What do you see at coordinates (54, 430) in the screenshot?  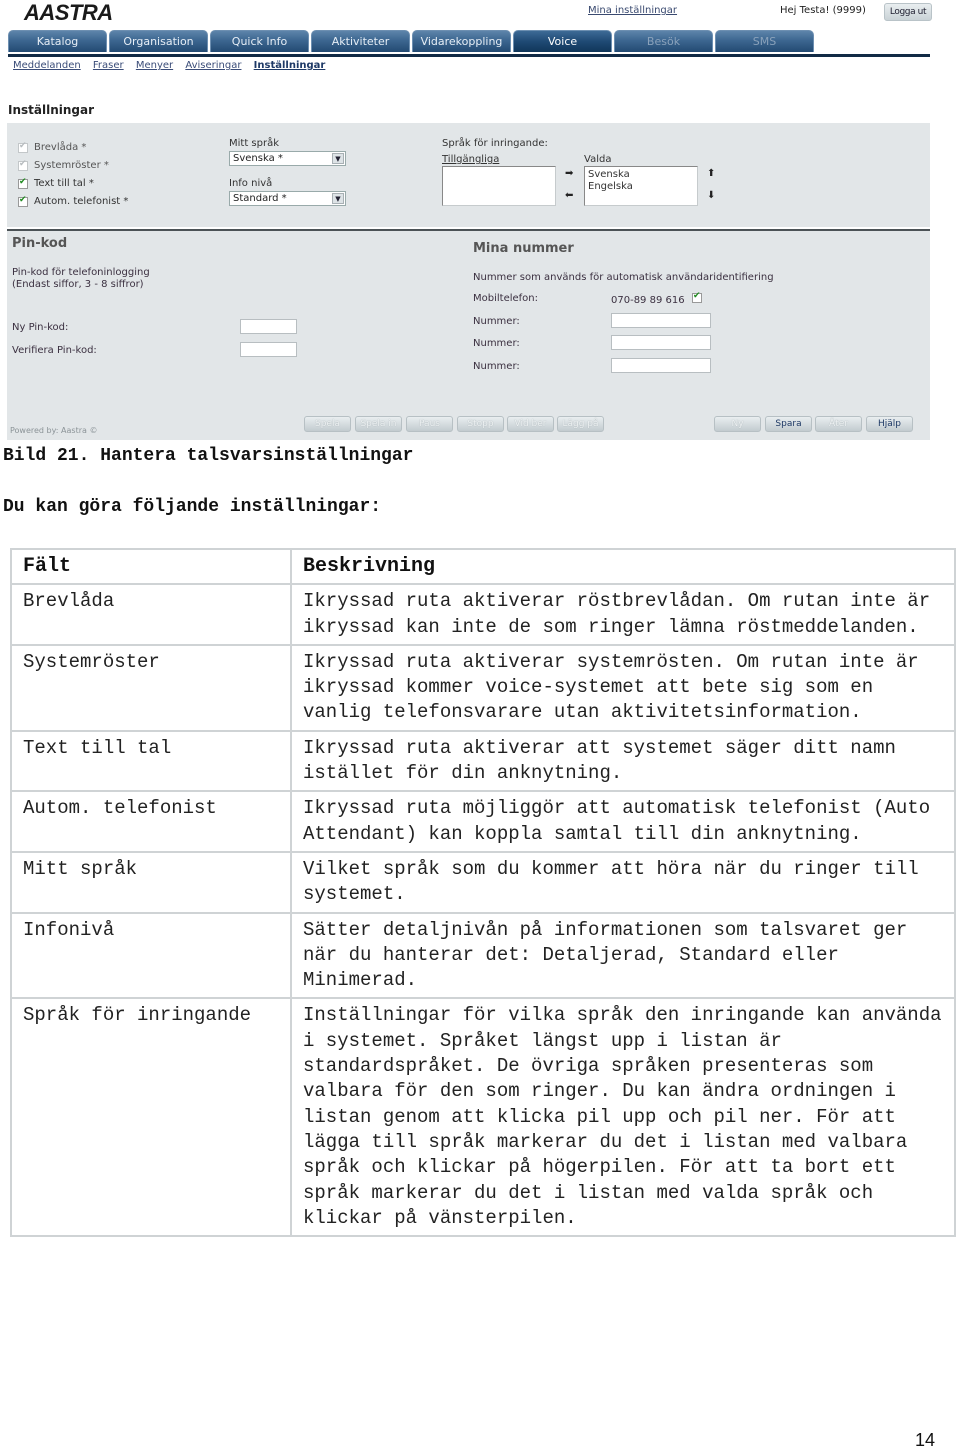 I see `powered-by: Powered by: Aastra ©` at bounding box center [54, 430].